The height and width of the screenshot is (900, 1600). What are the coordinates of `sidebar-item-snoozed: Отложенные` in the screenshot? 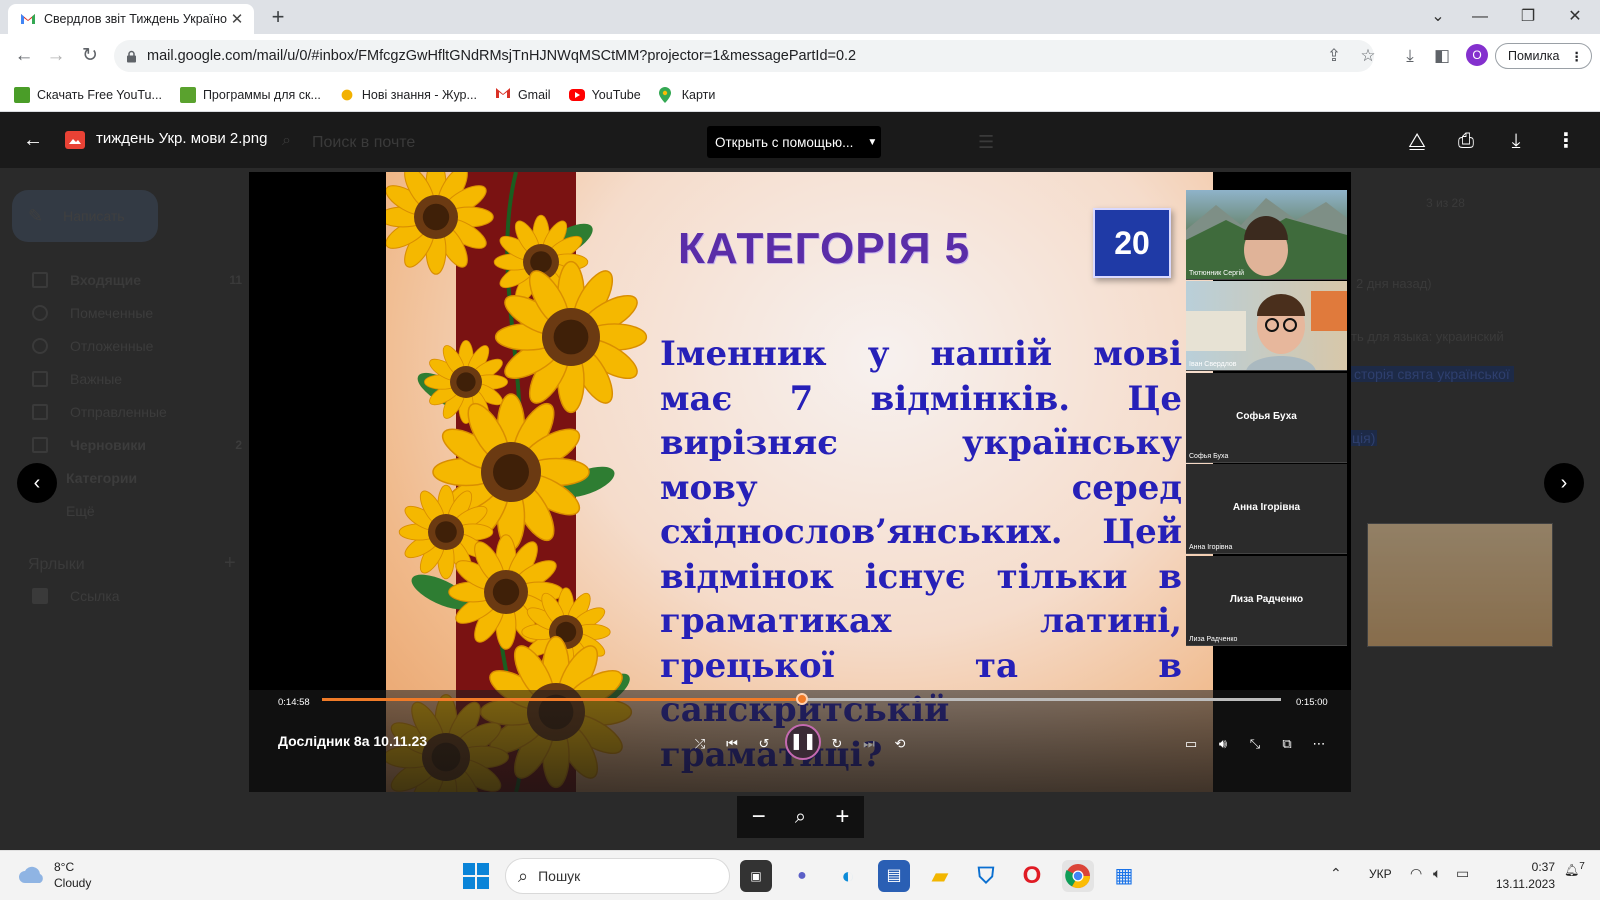 It's located at (92, 346).